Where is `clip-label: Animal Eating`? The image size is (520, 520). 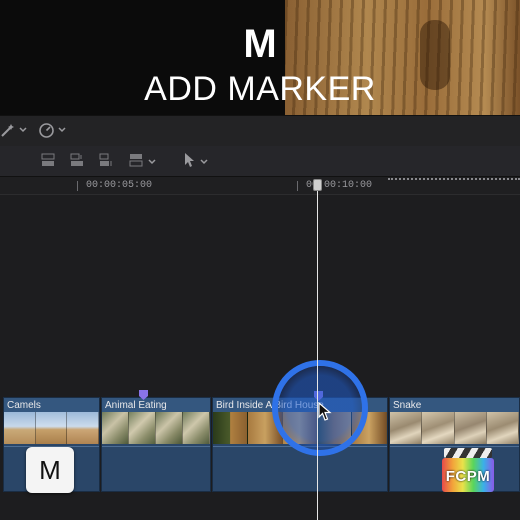
clip-label: Animal Eating is located at coordinates (136, 405).